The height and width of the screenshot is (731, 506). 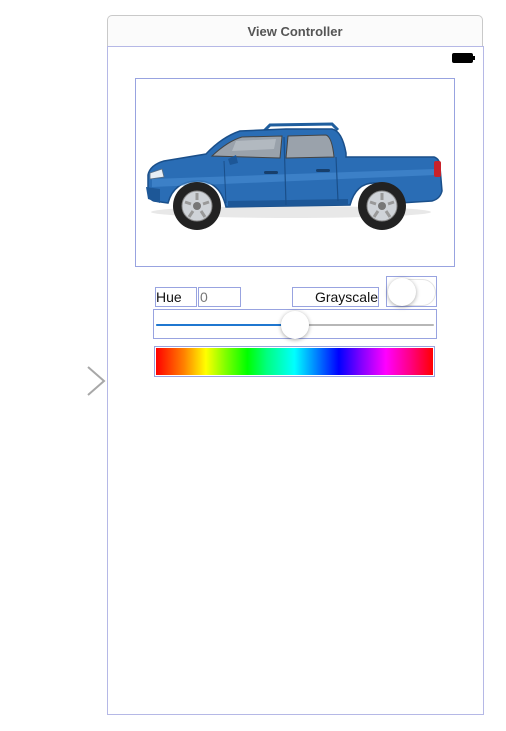 I want to click on grayscale-switch, so click(x=411, y=291).